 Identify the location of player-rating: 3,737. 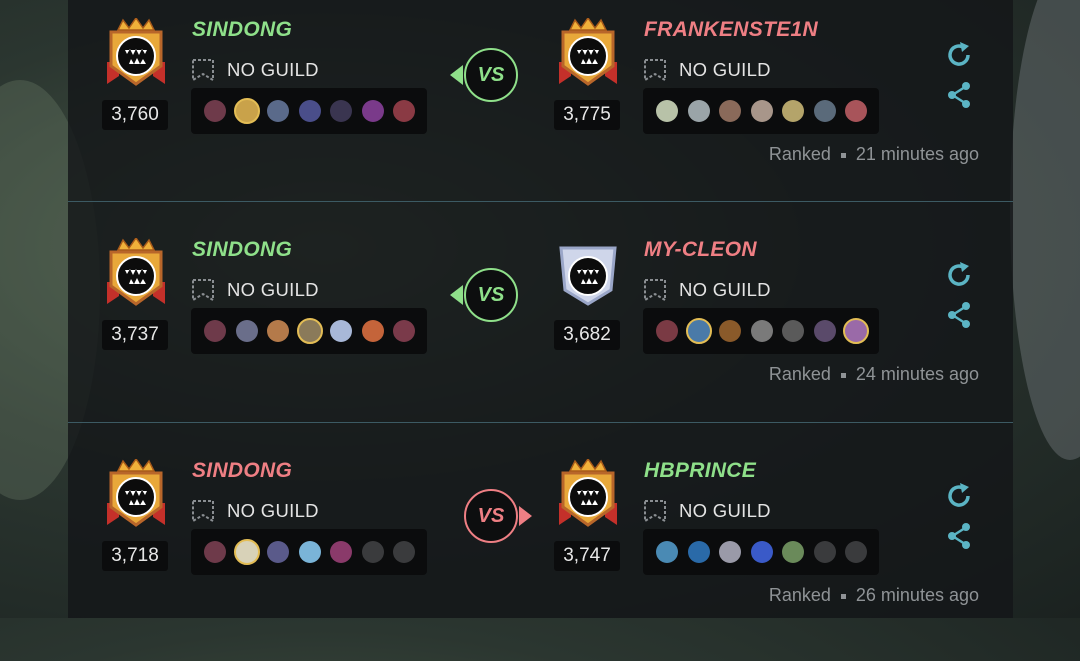
(135, 335).